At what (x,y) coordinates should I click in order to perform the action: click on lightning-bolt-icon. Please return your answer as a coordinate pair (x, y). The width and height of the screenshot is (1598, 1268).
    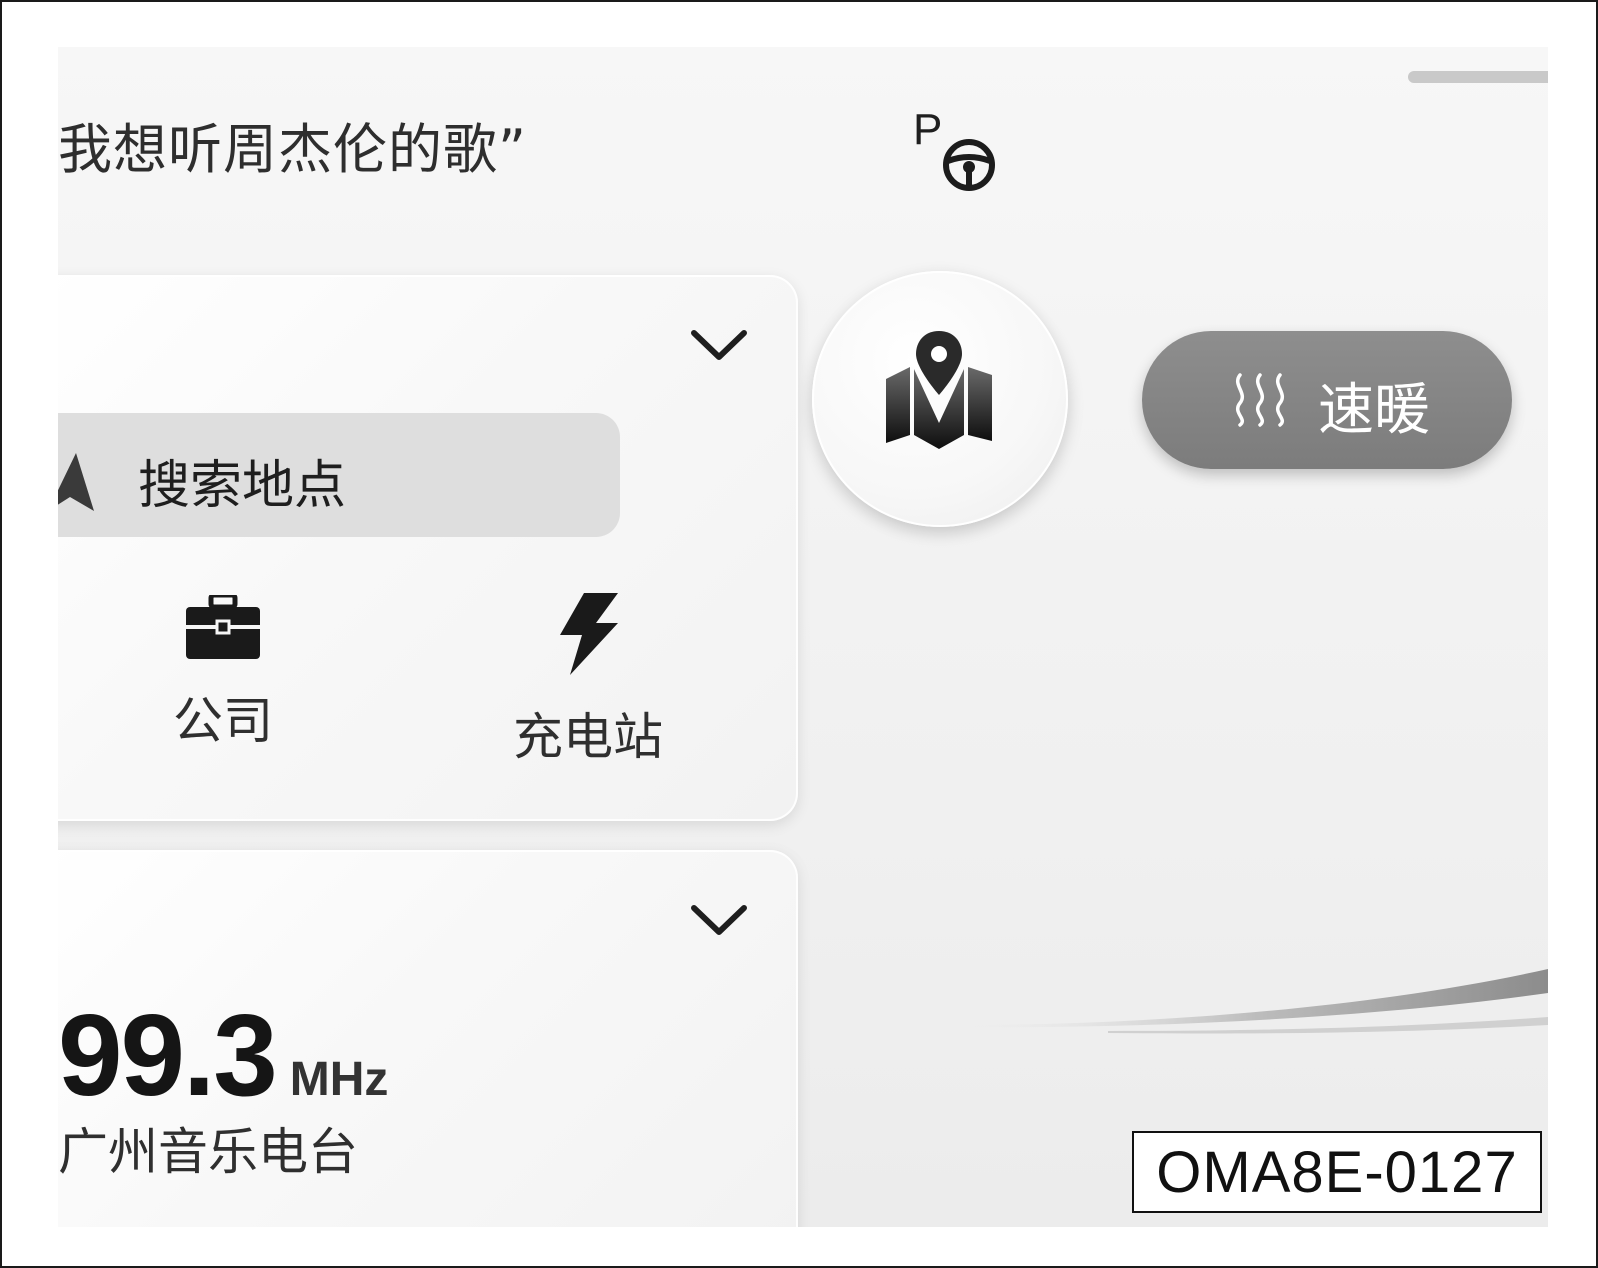
    Looking at the image, I should click on (589, 634).